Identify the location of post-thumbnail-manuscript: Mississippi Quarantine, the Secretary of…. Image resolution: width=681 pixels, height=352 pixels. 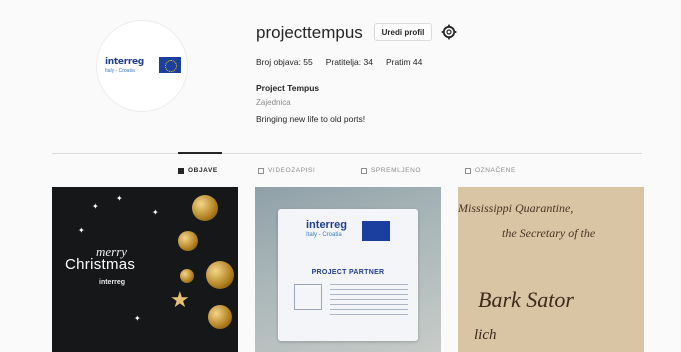
(551, 269).